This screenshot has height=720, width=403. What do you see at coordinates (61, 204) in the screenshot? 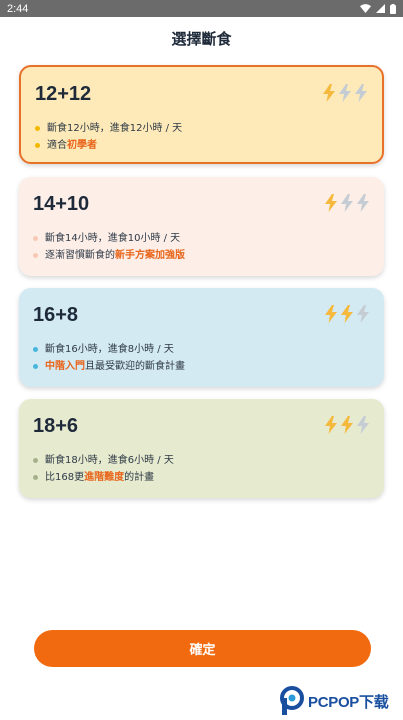
I see `plan-name: 14+10` at bounding box center [61, 204].